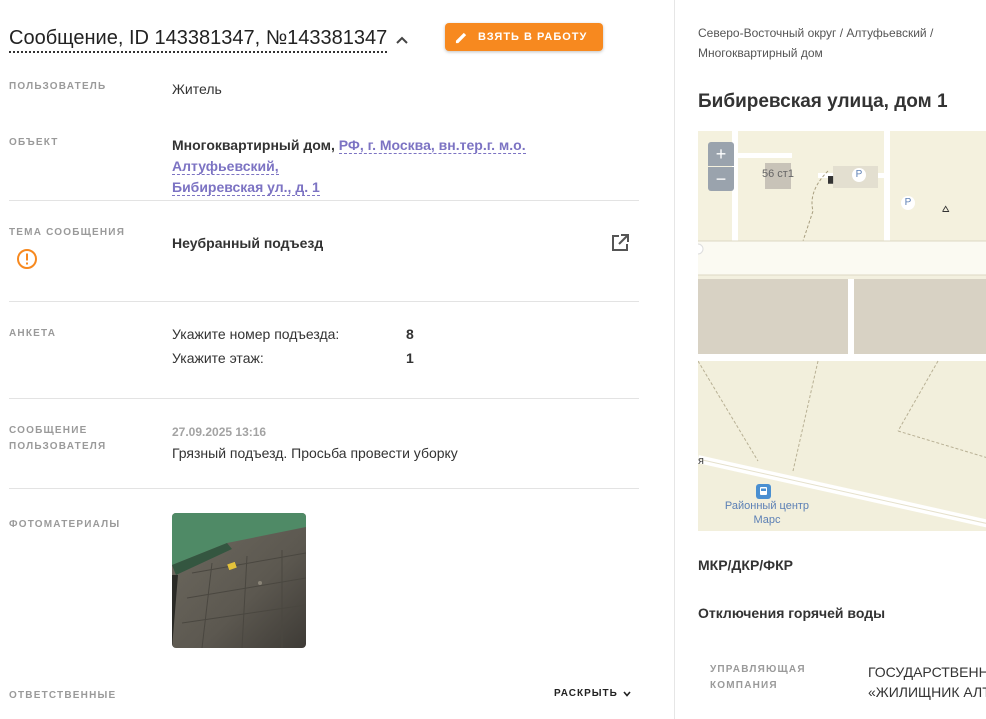  What do you see at coordinates (758, 669) in the screenshot?
I see `management-label-line: УПРАВЛЯЮЩАЯ` at bounding box center [758, 669].